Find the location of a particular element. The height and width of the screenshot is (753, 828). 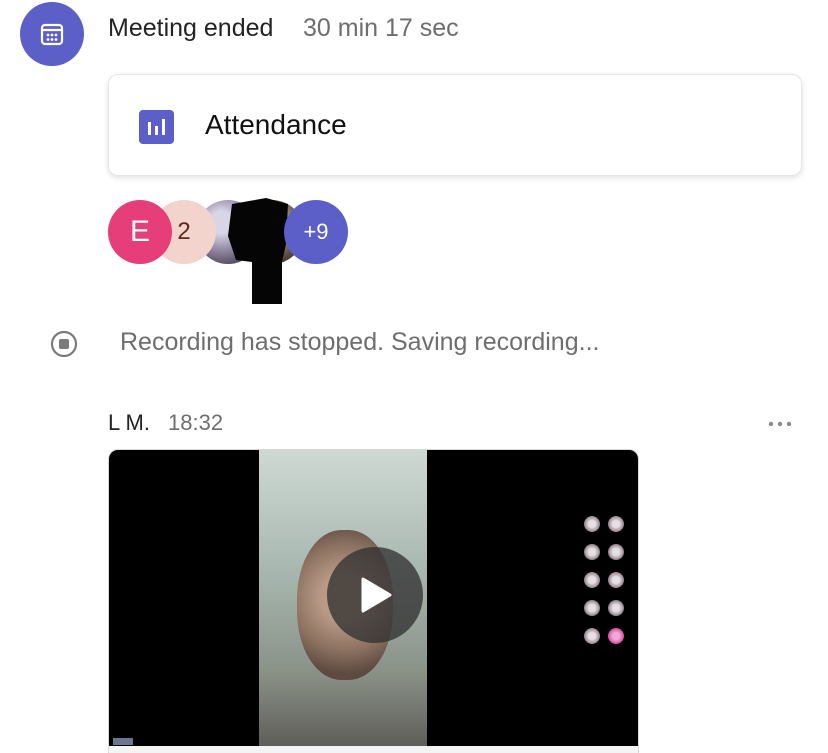

attendance-card: Attendance is located at coordinates (455, 125).